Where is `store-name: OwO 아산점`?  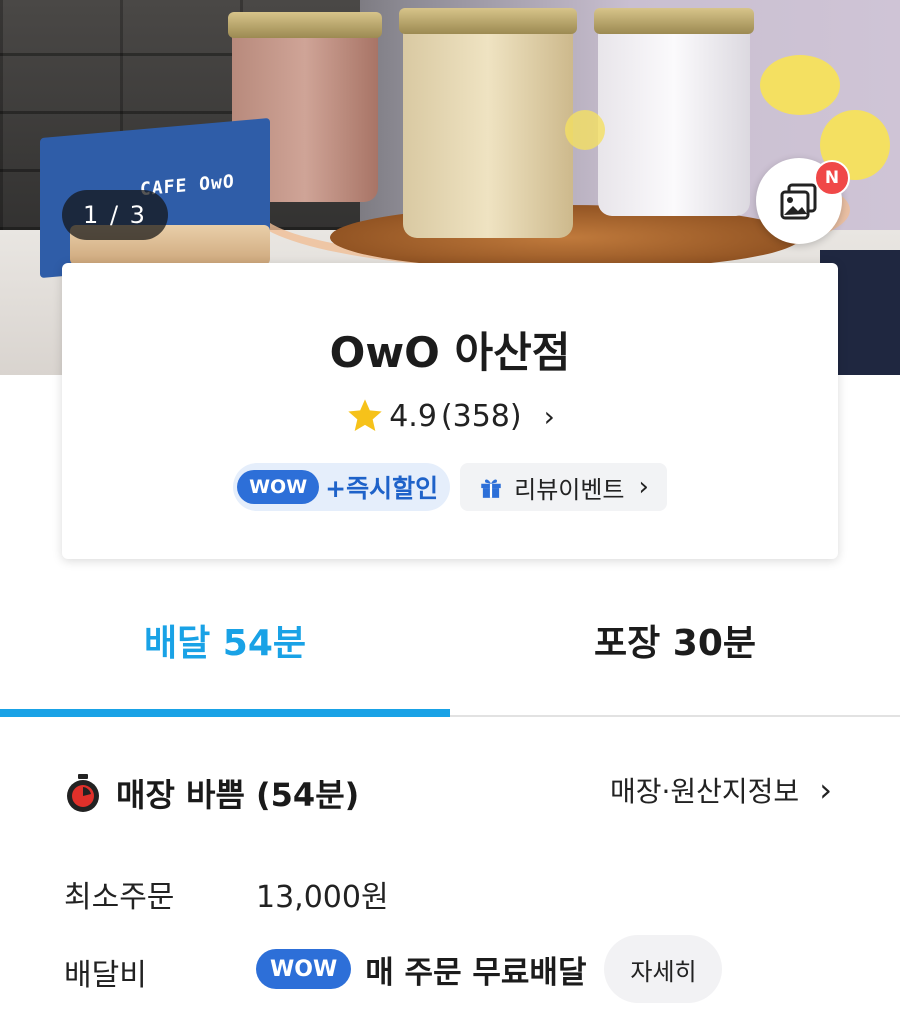 store-name: OwO 아산점 is located at coordinates (450, 352).